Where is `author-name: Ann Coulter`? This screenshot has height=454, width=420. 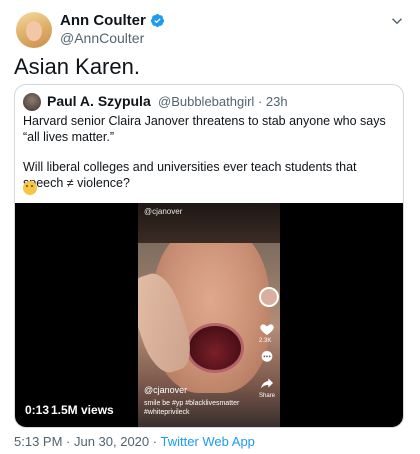
author-name: Ann Coulter is located at coordinates (103, 20).